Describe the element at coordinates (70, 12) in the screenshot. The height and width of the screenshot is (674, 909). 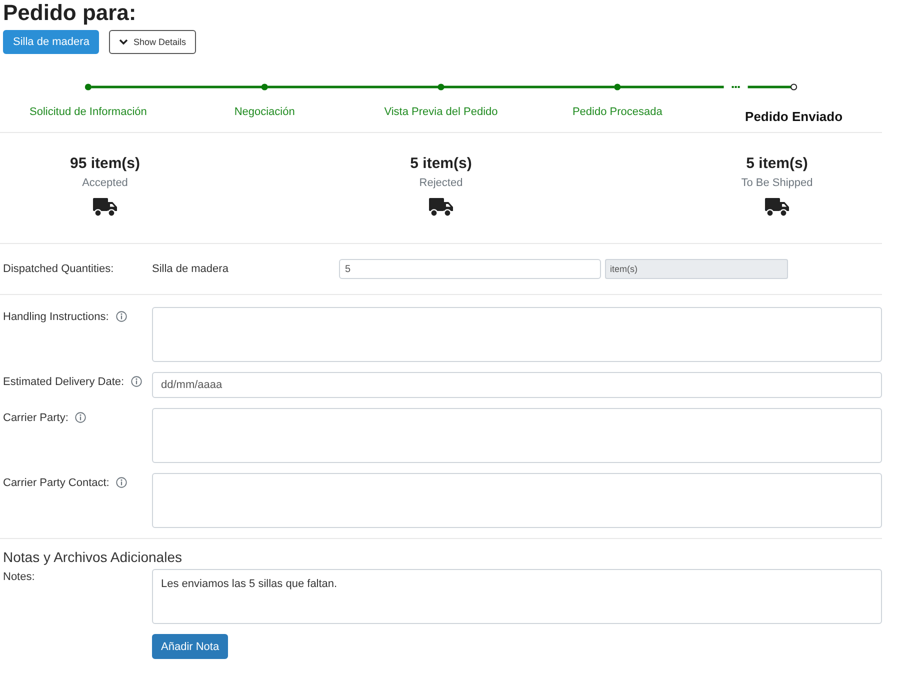
I see `page-title: Pedido para:` at that location.